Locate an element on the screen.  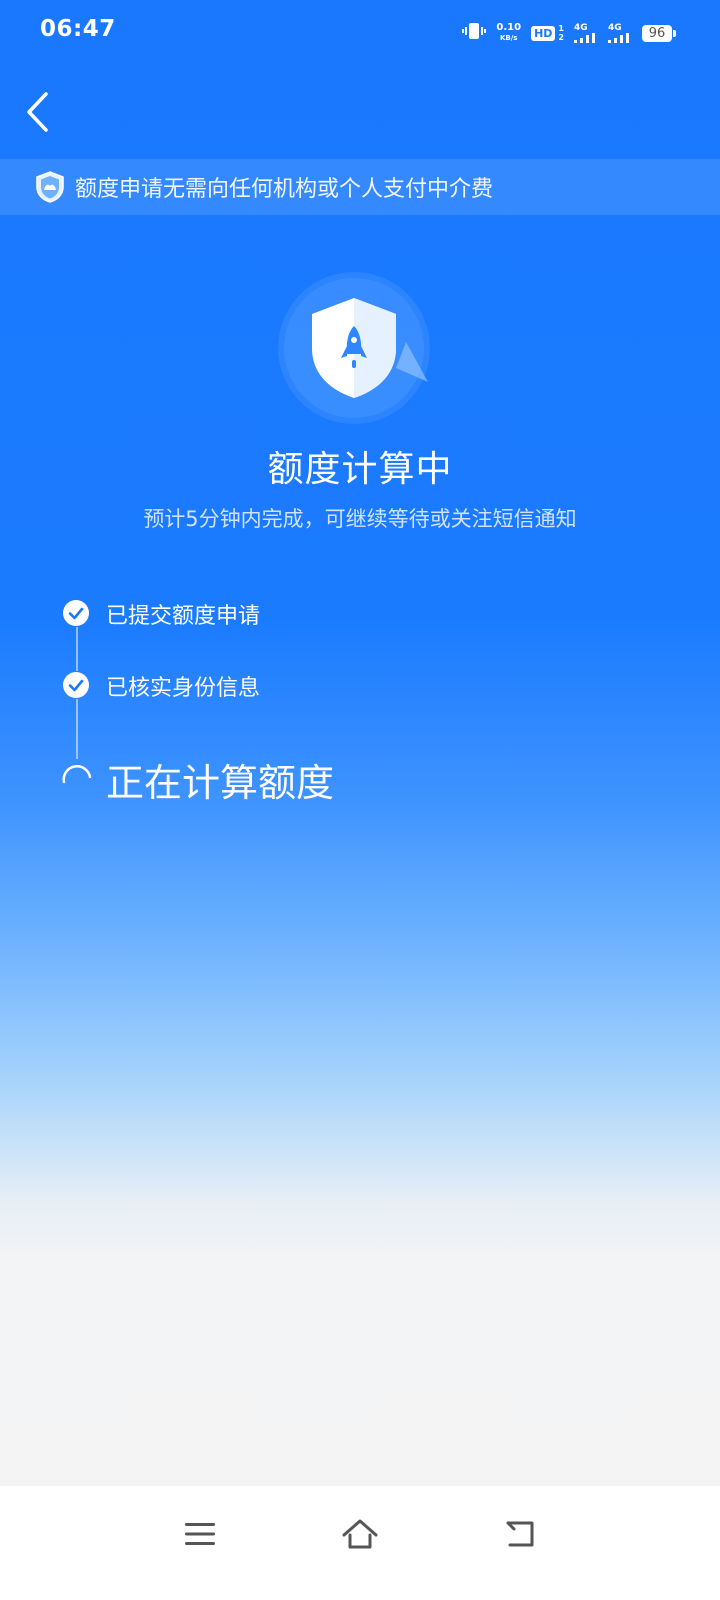
back-button is located at coordinates (41, 111).